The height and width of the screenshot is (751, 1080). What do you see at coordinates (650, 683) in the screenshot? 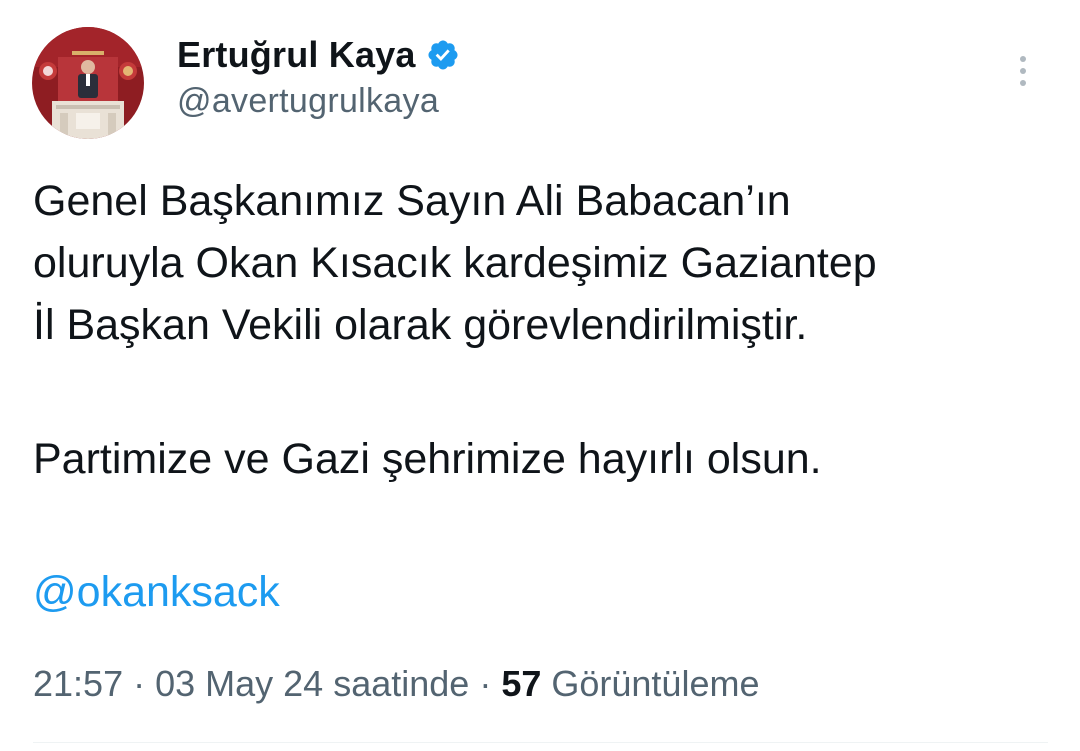
I see `views-label: Görüntüleme` at bounding box center [650, 683].